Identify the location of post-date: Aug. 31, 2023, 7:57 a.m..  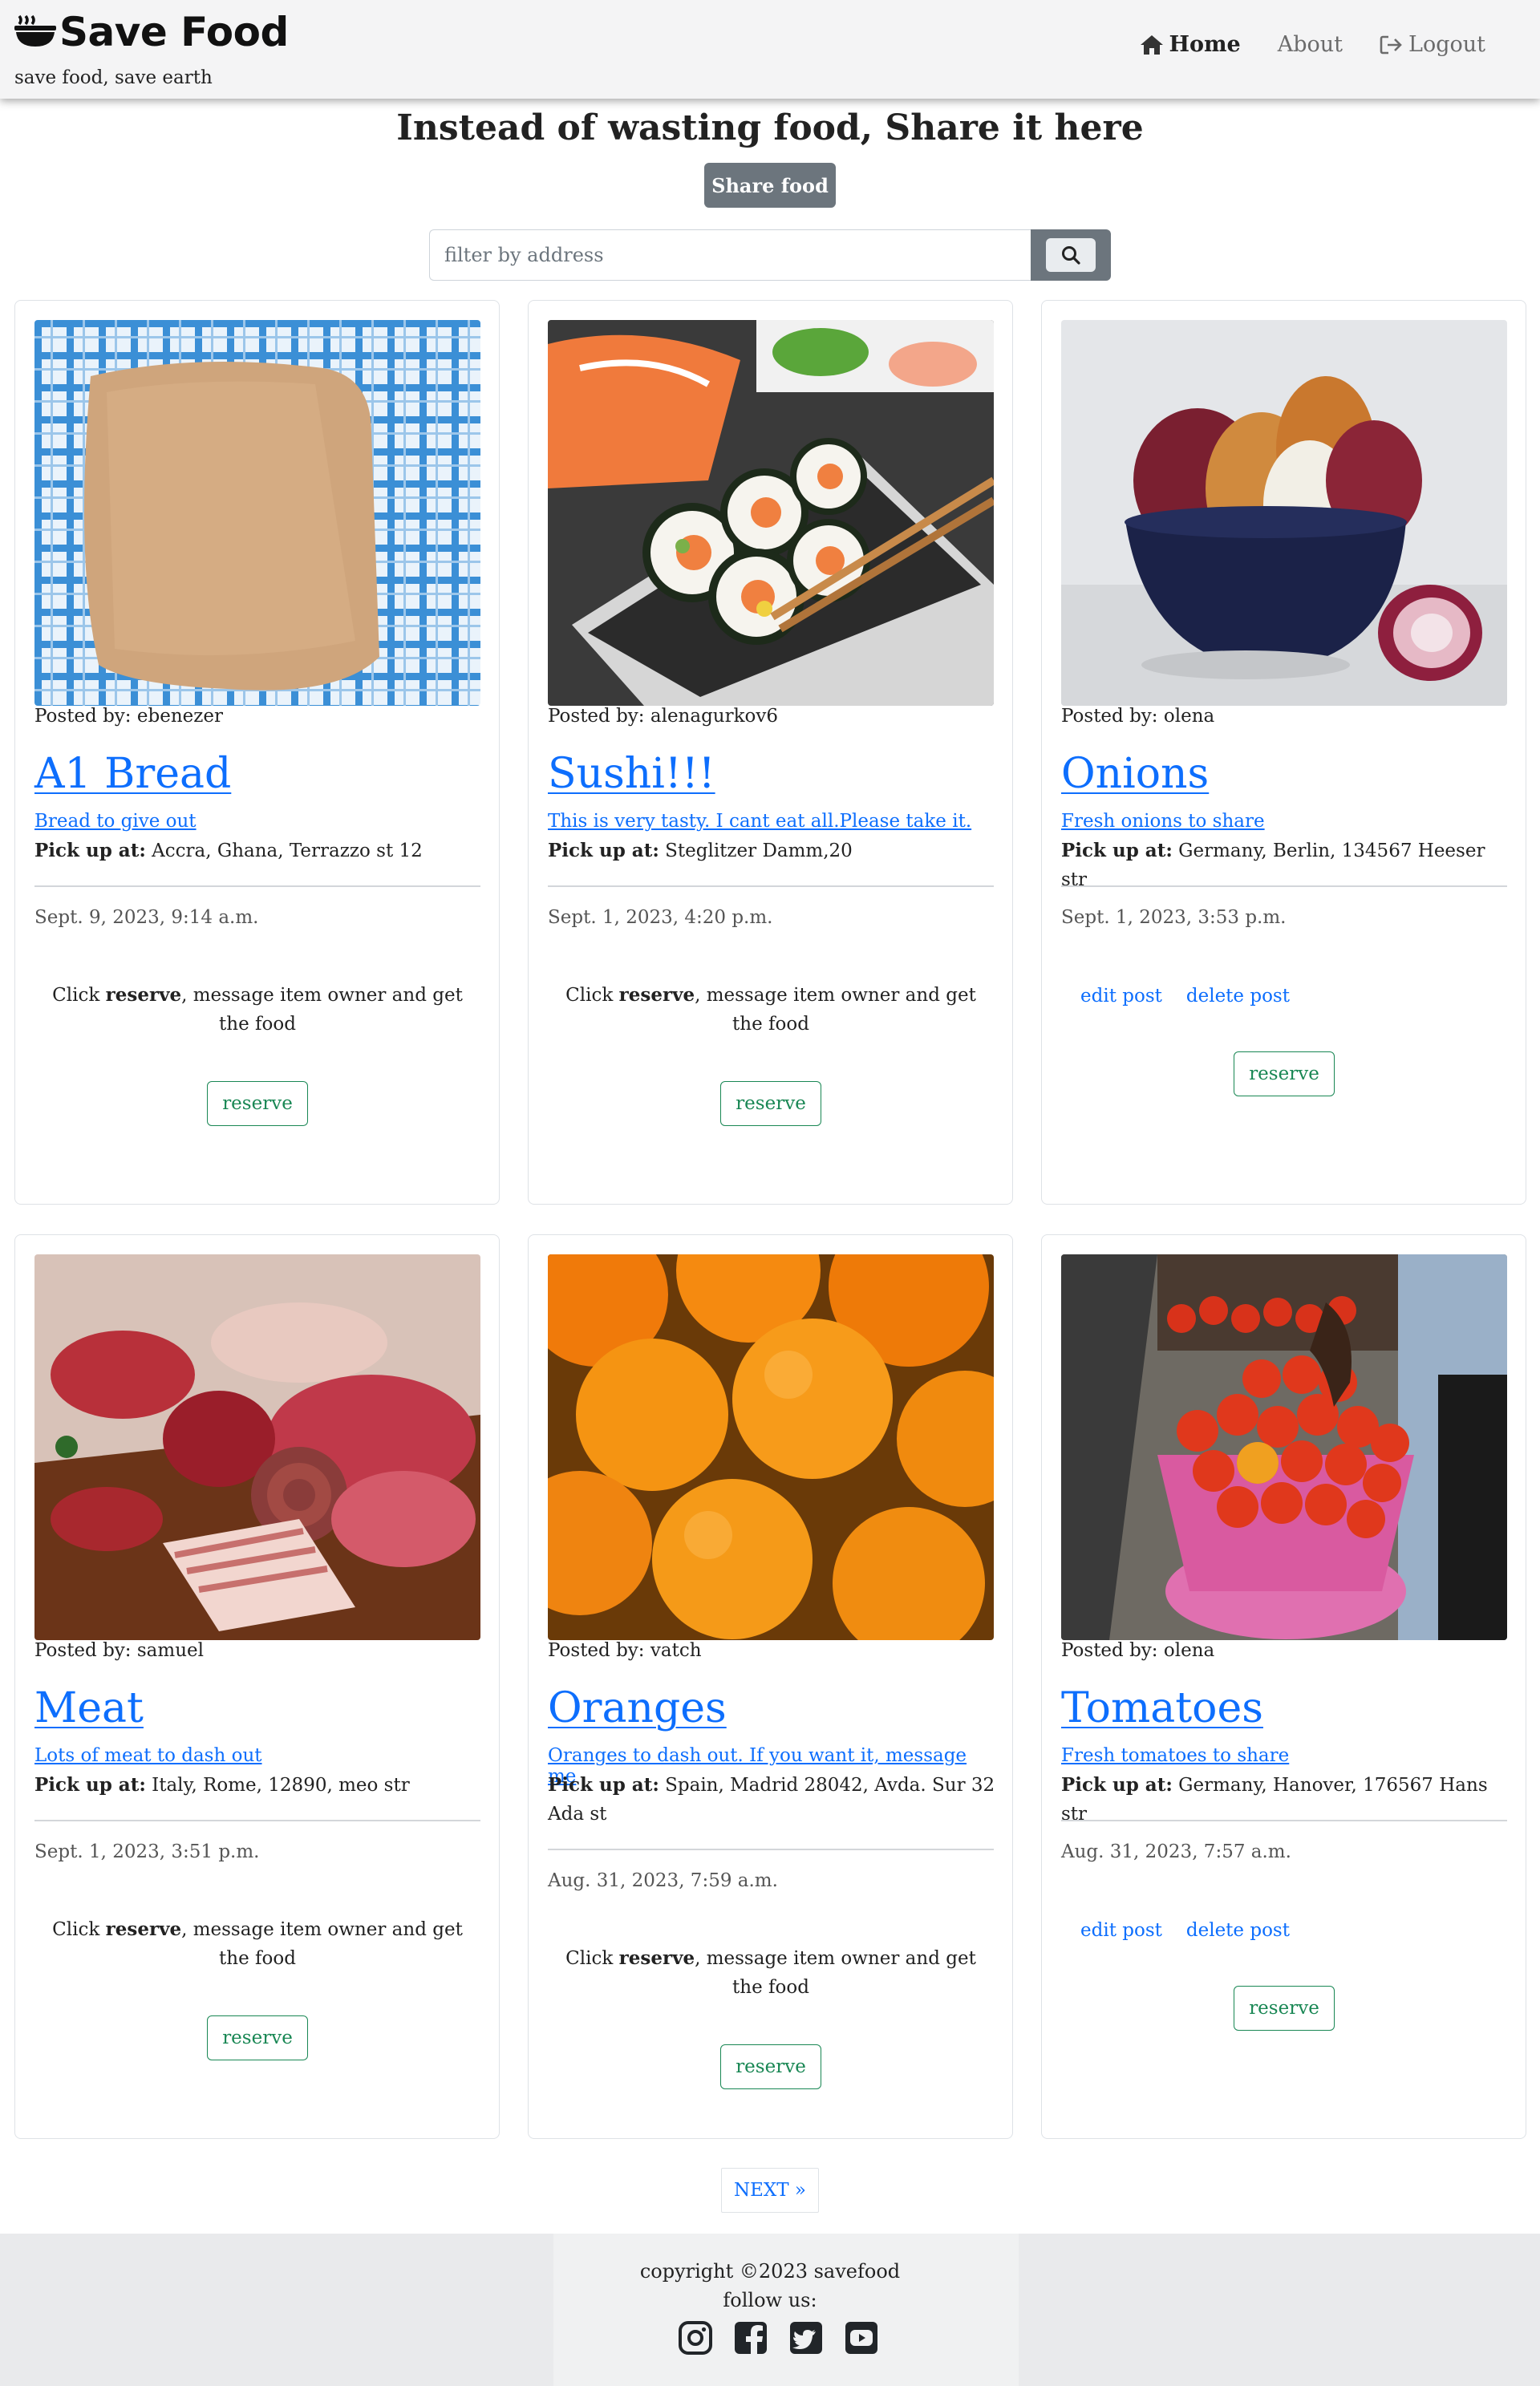
(1176, 1852).